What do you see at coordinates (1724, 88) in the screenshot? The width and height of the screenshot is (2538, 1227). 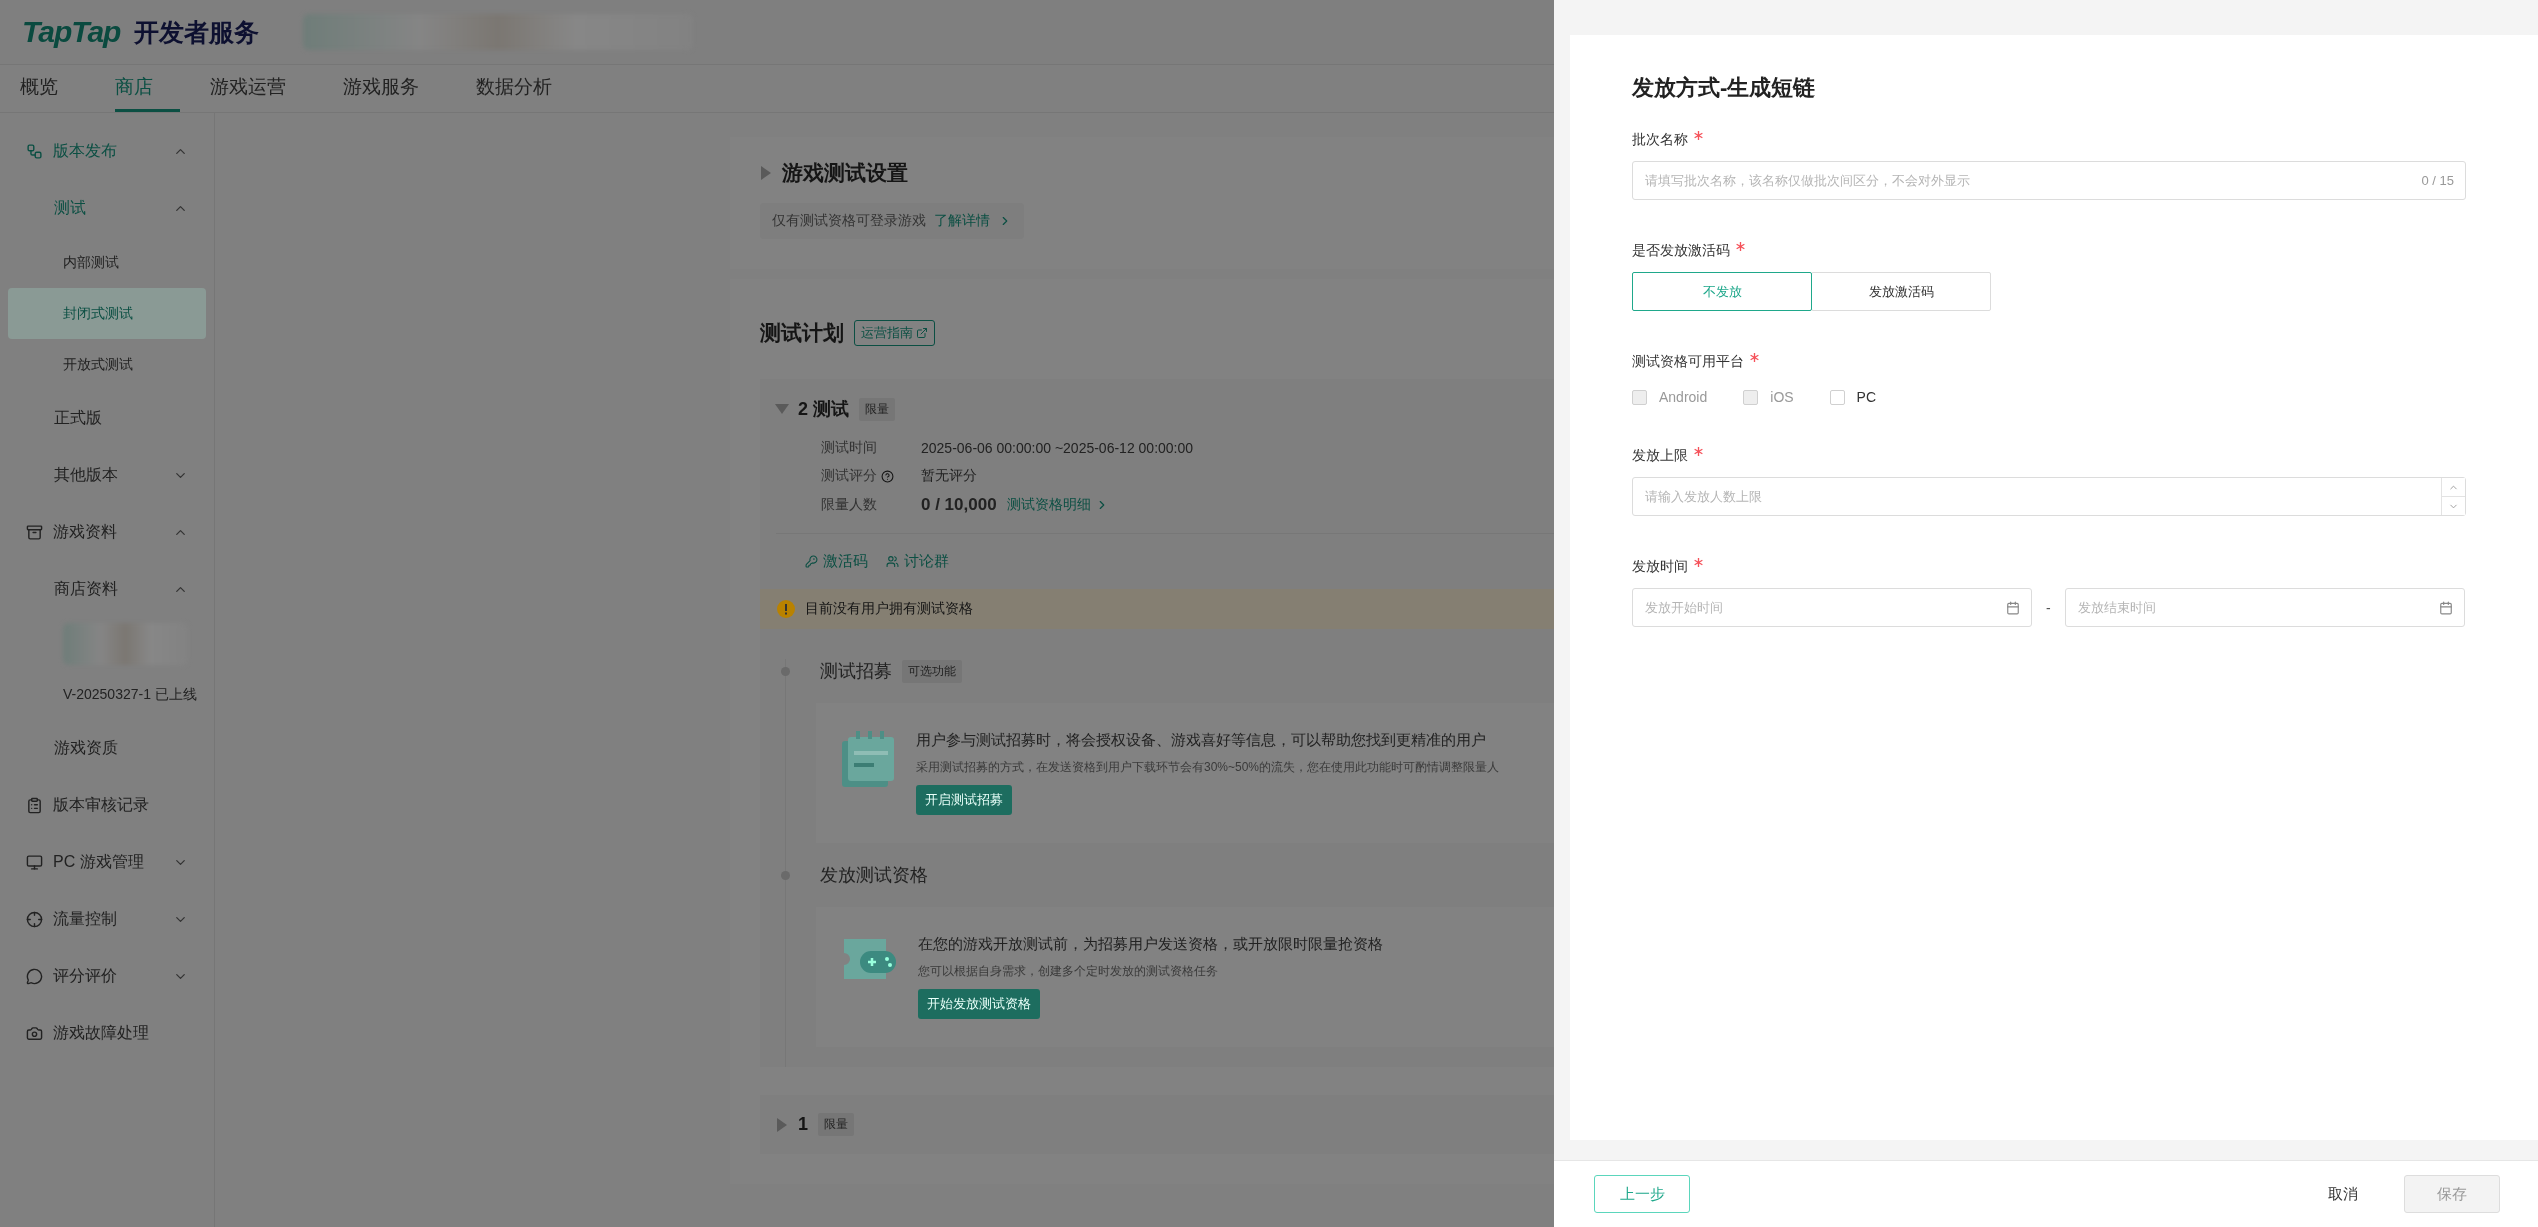 I see `drawer-title: 发放方式-生成短链` at bounding box center [1724, 88].